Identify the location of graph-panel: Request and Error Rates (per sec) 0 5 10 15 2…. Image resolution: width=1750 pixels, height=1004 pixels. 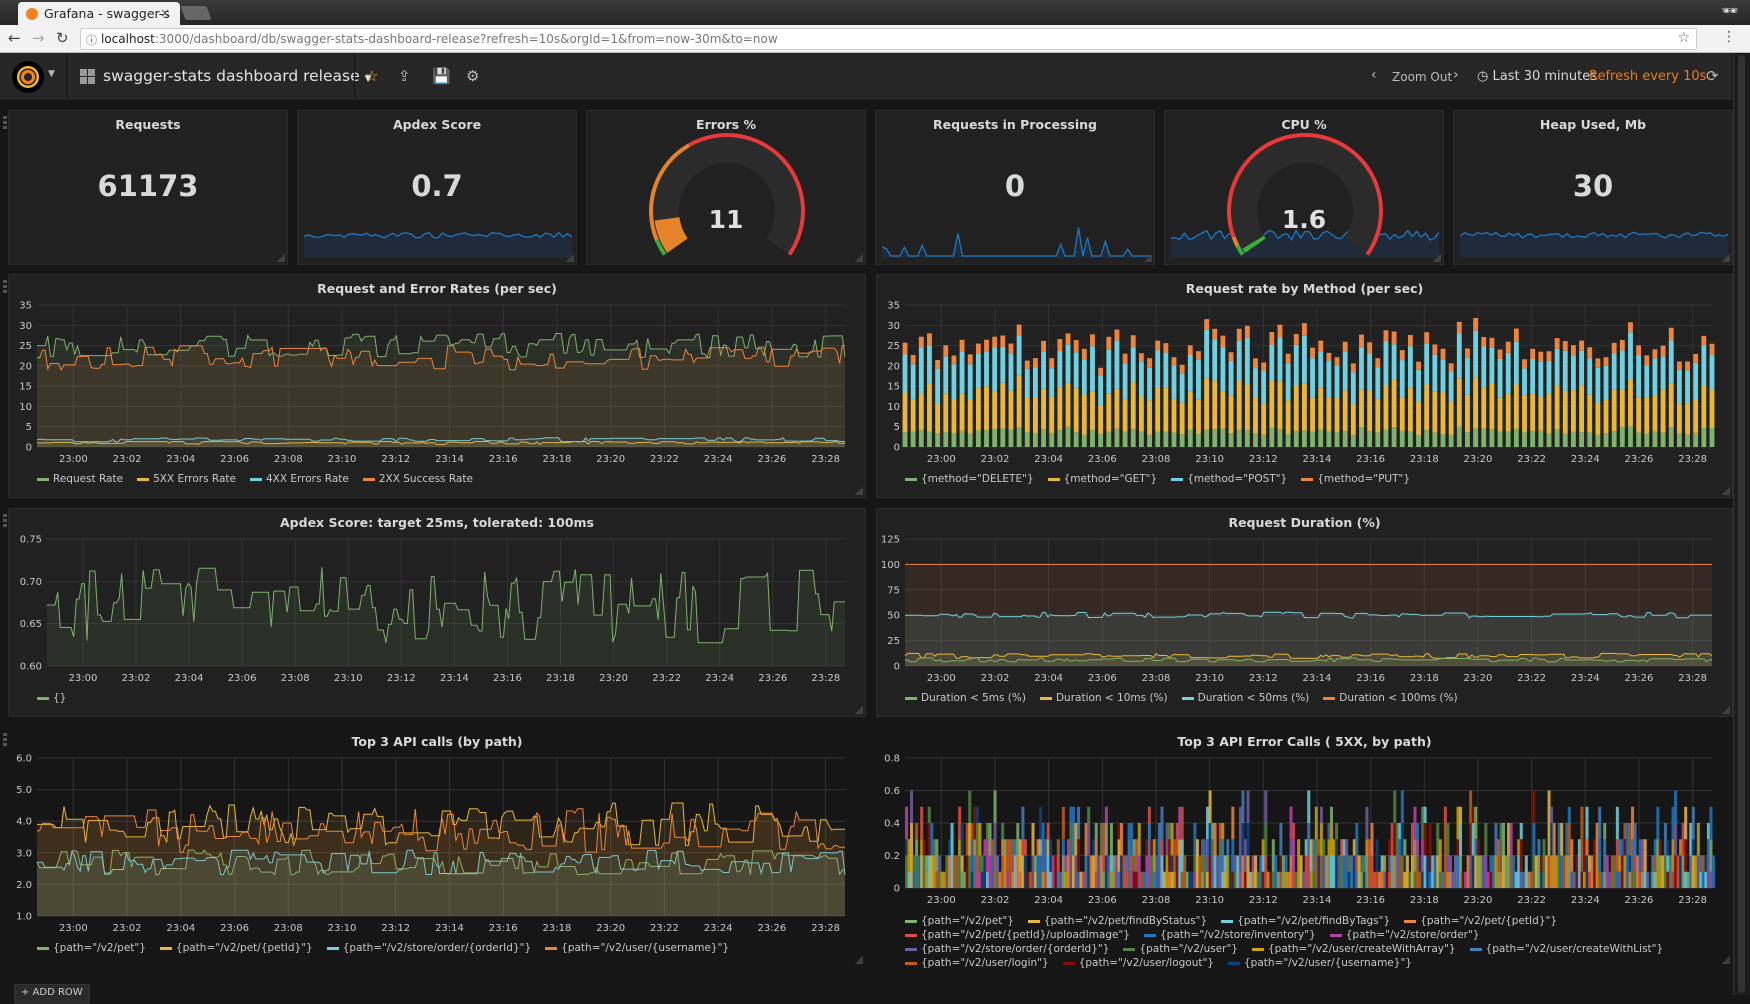
(437, 386).